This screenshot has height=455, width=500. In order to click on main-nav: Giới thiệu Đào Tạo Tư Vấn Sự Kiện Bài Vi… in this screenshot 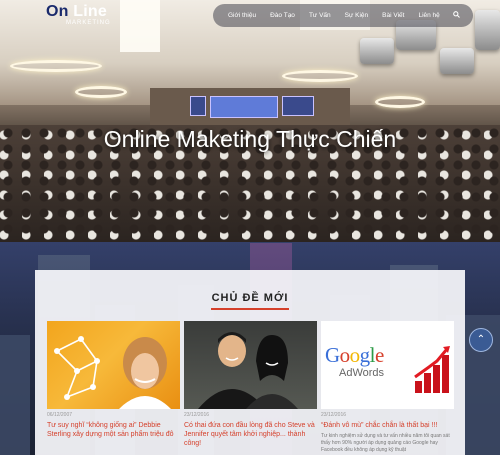, I will do `click(343, 15)`.